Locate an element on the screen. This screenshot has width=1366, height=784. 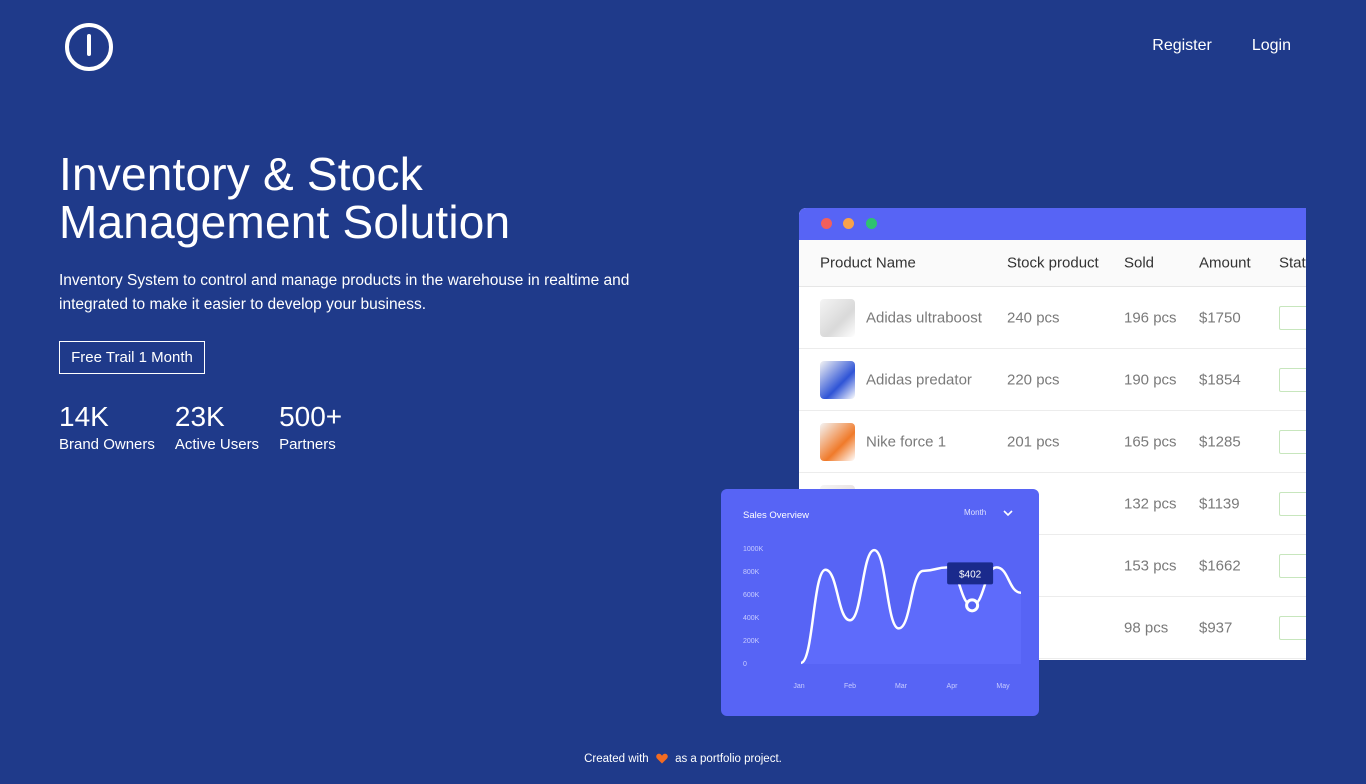
x-tick-label: Apr is located at coordinates (953, 686).